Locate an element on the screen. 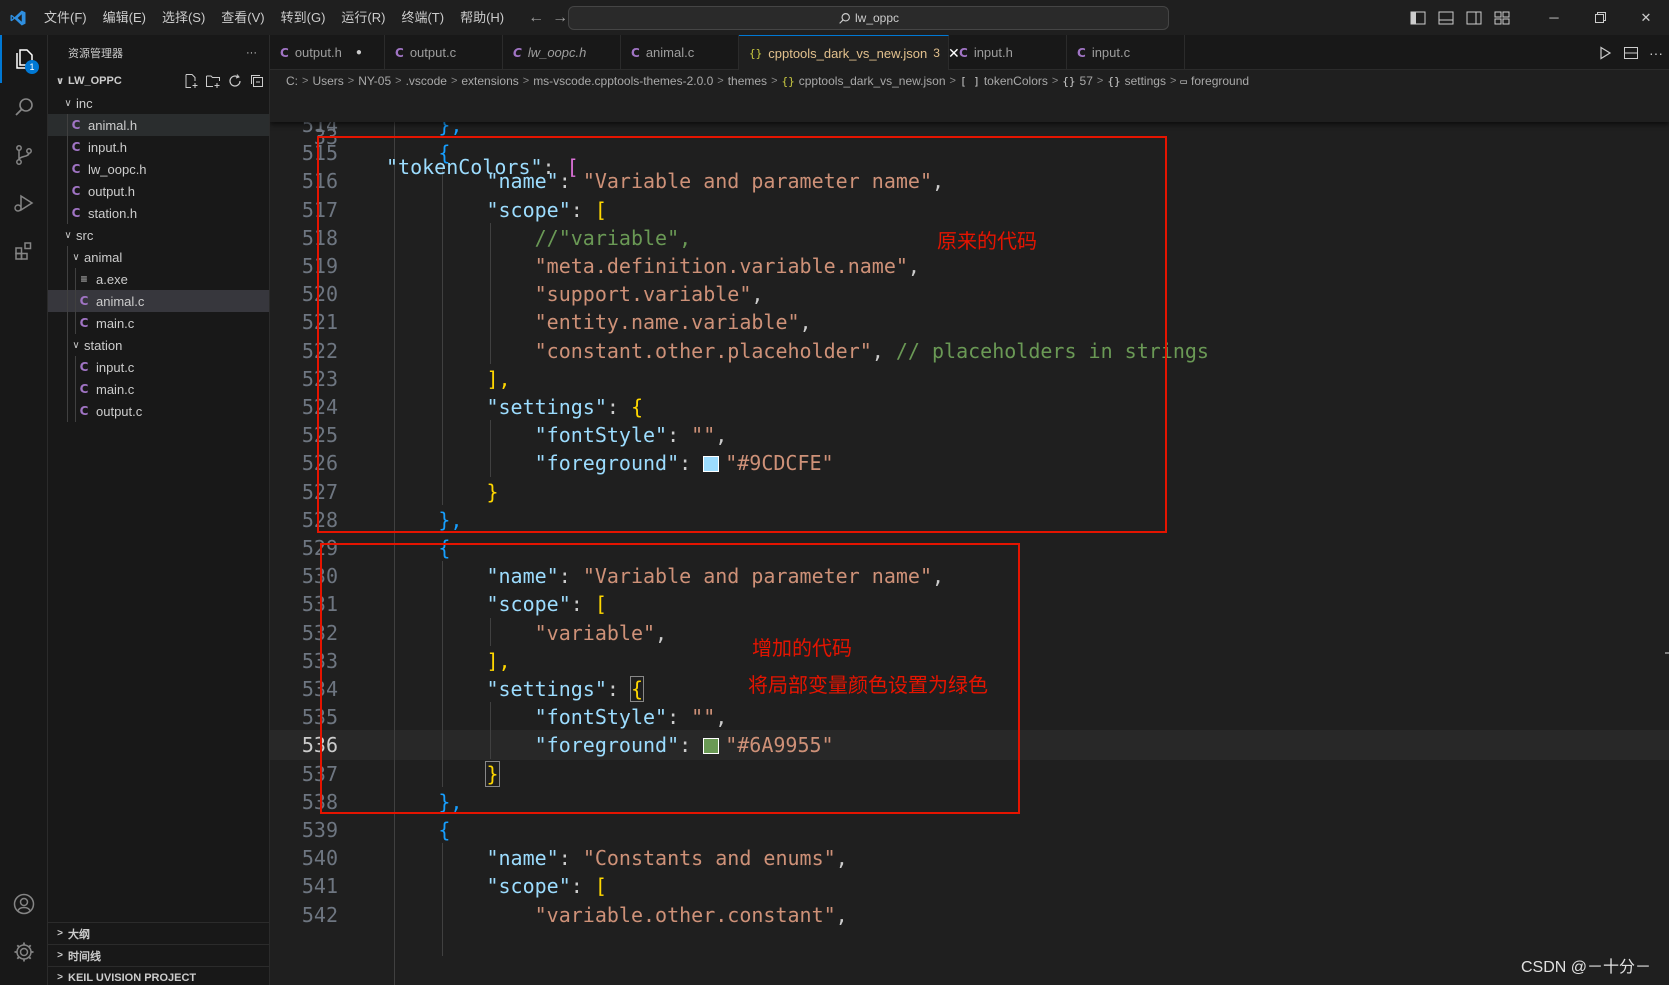  timeline-section: > 时间线 is located at coordinates (159, 955).